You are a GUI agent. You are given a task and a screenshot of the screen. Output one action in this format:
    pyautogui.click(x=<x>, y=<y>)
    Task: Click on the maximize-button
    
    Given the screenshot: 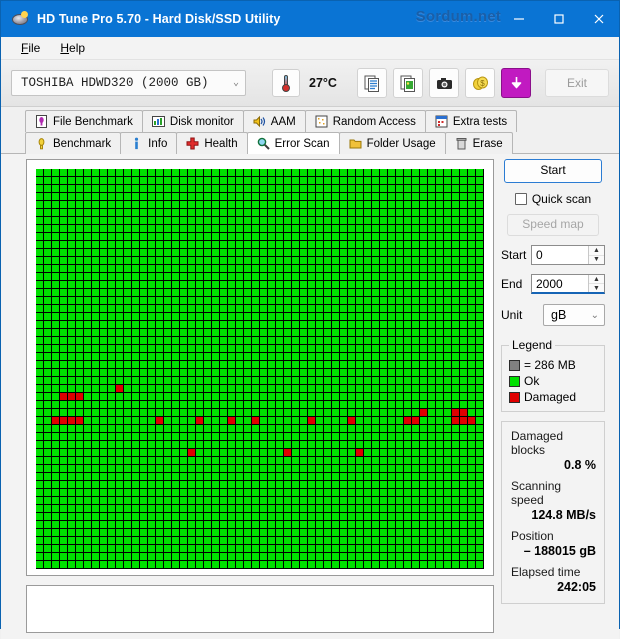 What is the action you would take?
    pyautogui.click(x=559, y=19)
    